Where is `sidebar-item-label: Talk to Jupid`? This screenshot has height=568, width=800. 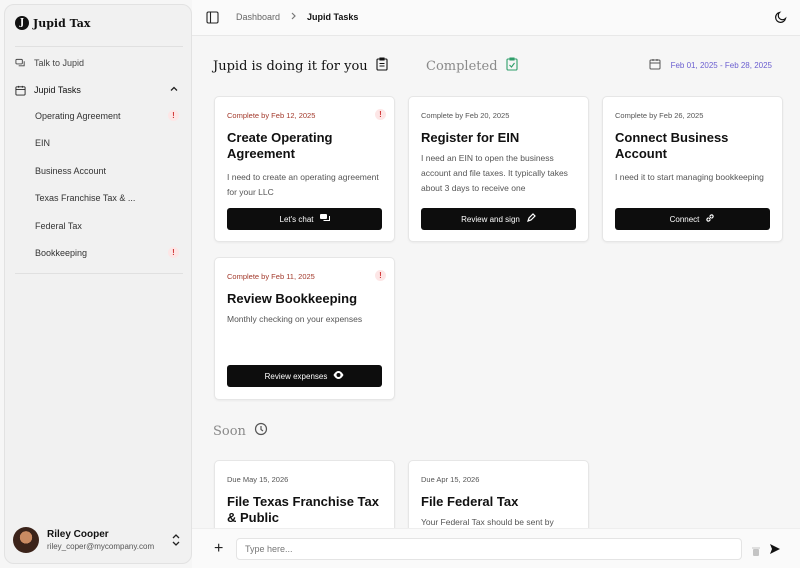
sidebar-item-label: Talk to Jupid is located at coordinates (59, 63).